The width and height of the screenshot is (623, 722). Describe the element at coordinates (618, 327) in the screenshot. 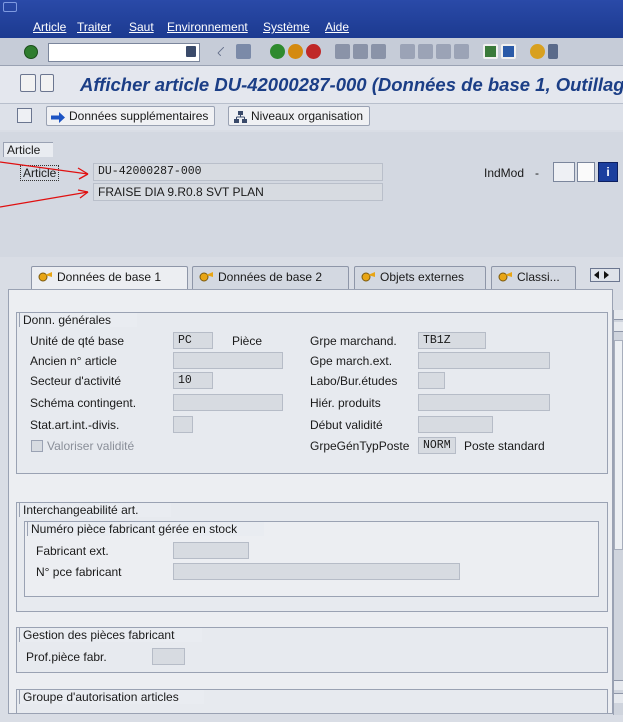

I see `scroll-up-small-icon` at that location.